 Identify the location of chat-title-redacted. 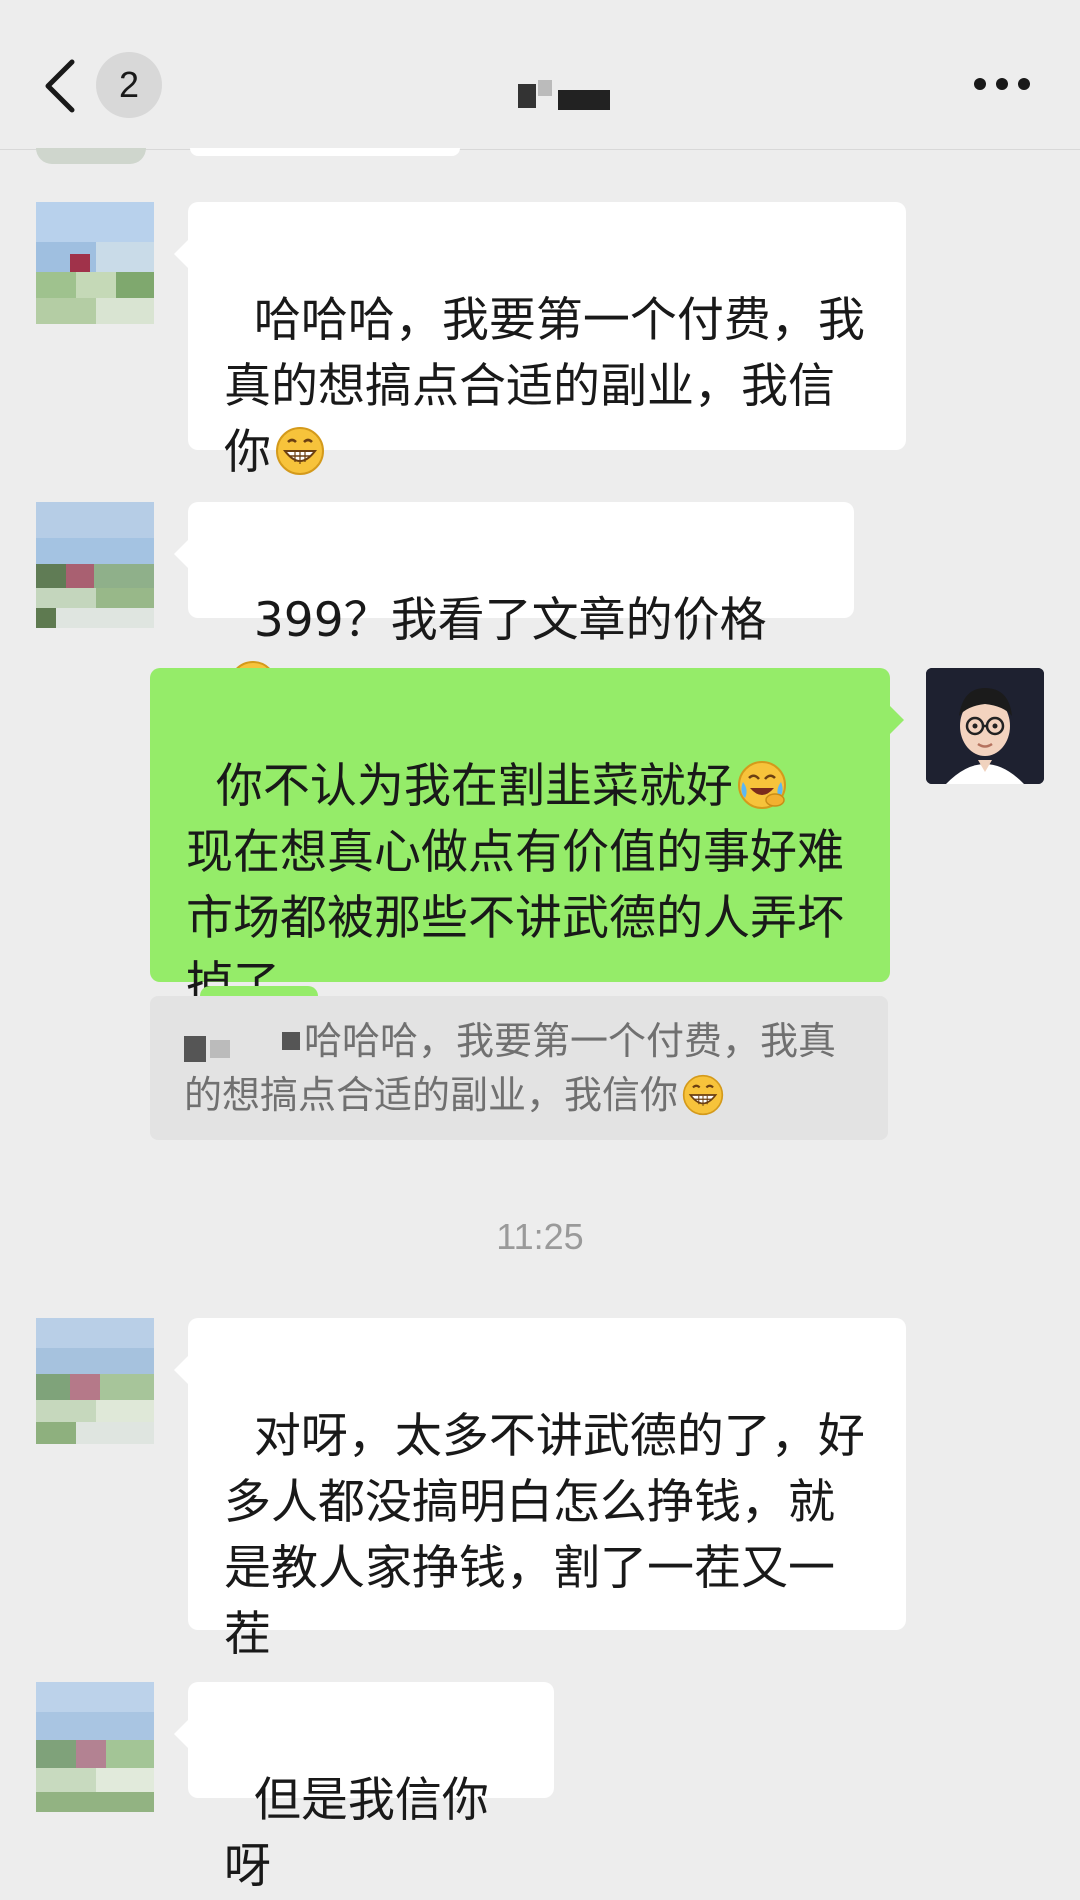
(560, 95).